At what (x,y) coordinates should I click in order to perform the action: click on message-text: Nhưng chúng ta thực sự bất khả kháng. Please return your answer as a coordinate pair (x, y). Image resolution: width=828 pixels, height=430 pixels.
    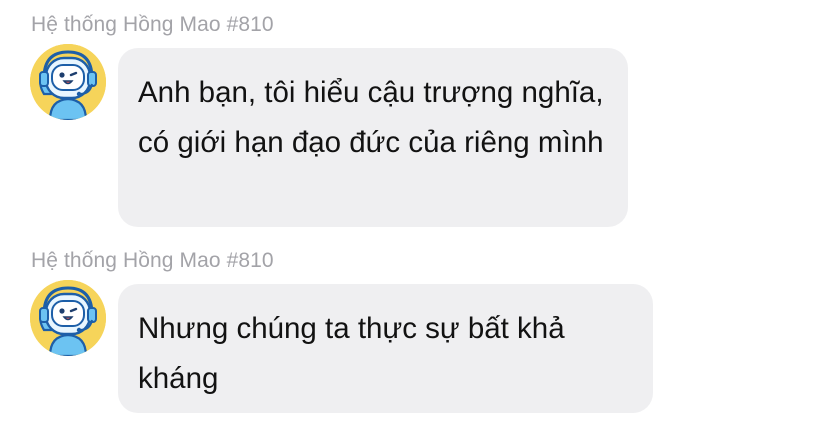
    Looking at the image, I should click on (351, 353).